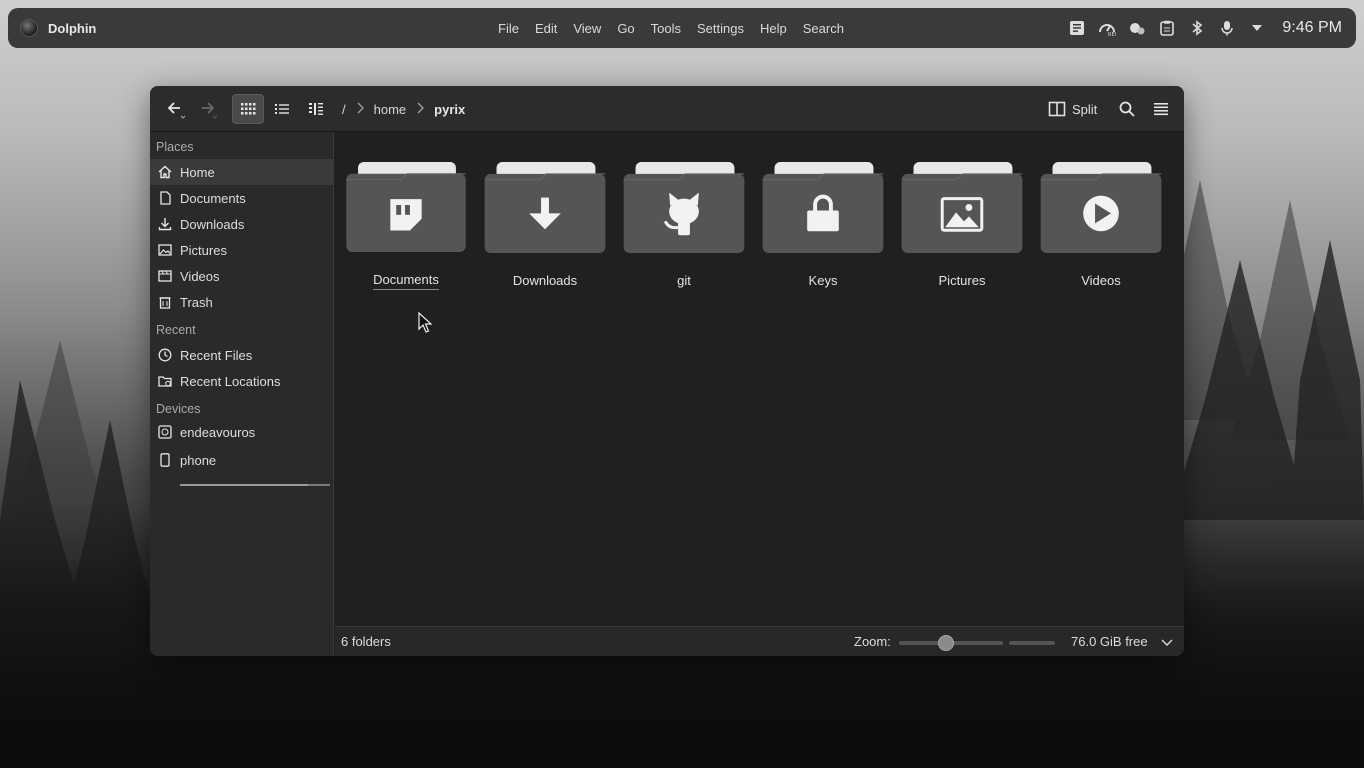 Image resolution: width=1364 pixels, height=768 pixels. Describe the element at coordinates (449, 109) in the screenshot. I see `breadcrumb-current: pyrix` at that location.